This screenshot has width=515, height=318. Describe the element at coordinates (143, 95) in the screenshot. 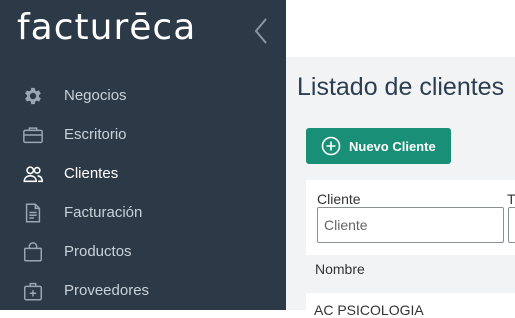

I see `sidebar-item-negocios: Negocios` at that location.